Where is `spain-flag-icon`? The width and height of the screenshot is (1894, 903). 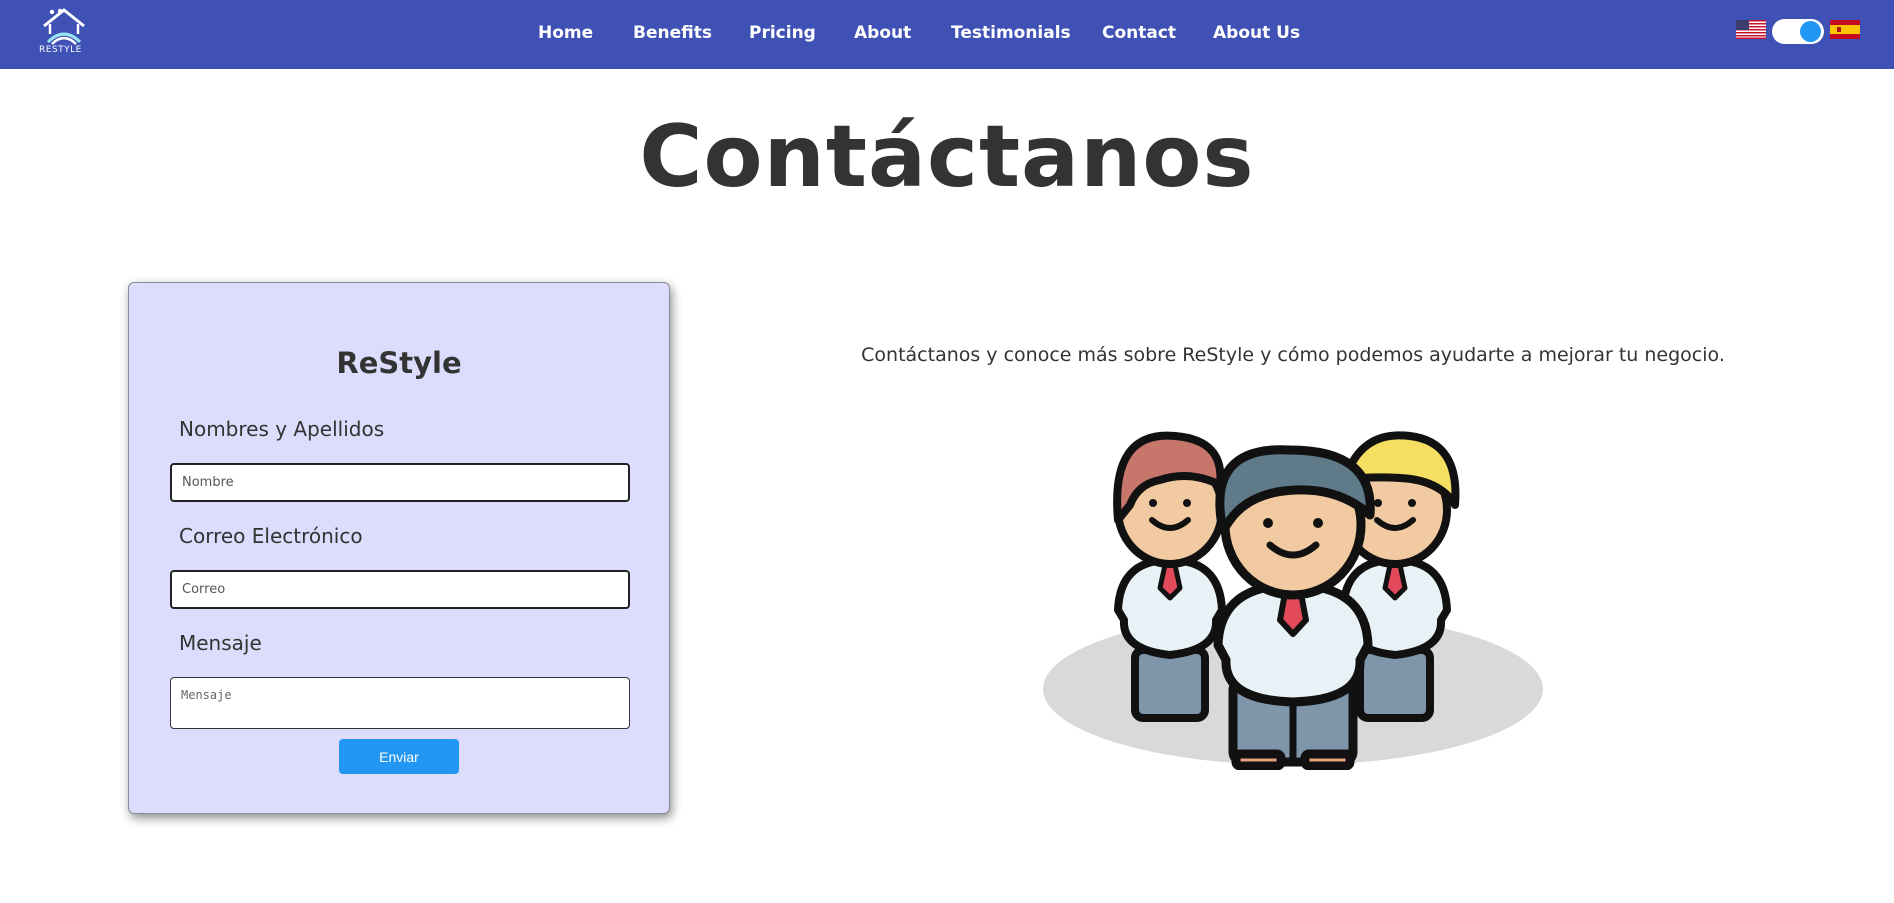 spain-flag-icon is located at coordinates (1845, 29).